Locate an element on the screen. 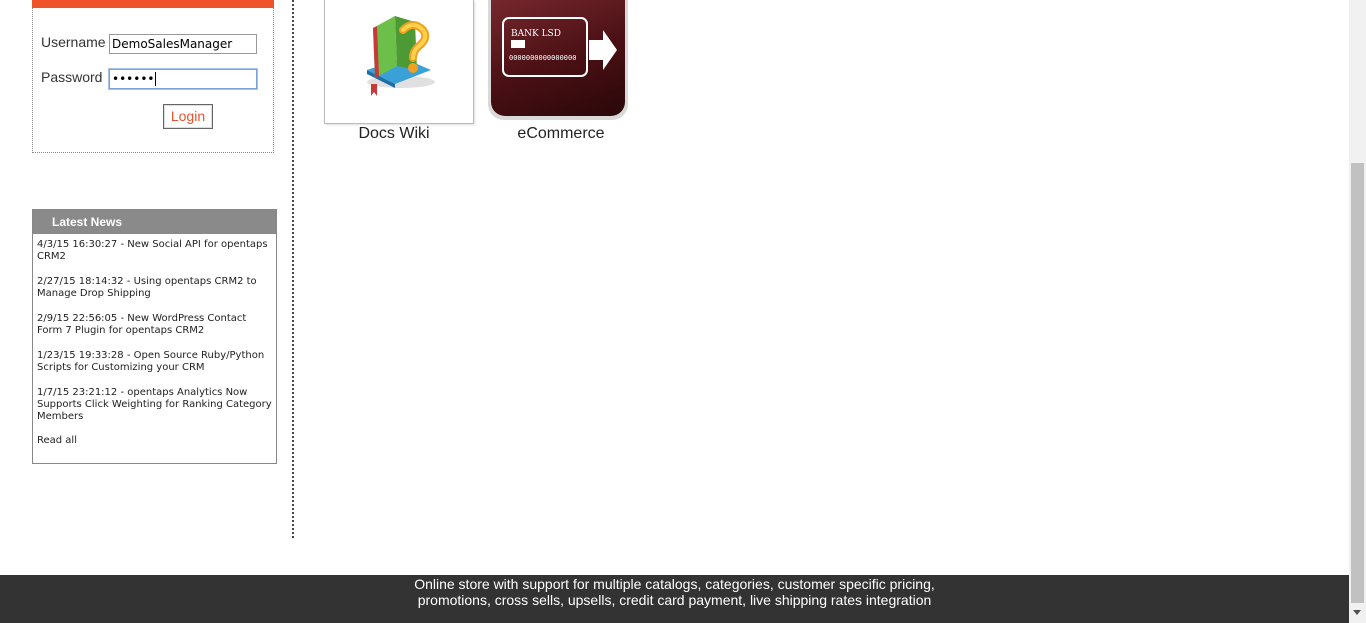 This screenshot has width=1366, height=623. docs-wiki-tile is located at coordinates (399, 62).